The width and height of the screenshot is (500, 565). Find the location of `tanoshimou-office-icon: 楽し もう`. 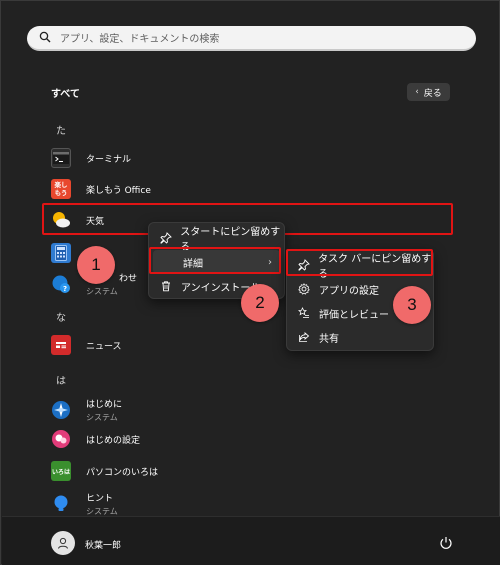

tanoshimou-office-icon: 楽し もう is located at coordinates (61, 189).